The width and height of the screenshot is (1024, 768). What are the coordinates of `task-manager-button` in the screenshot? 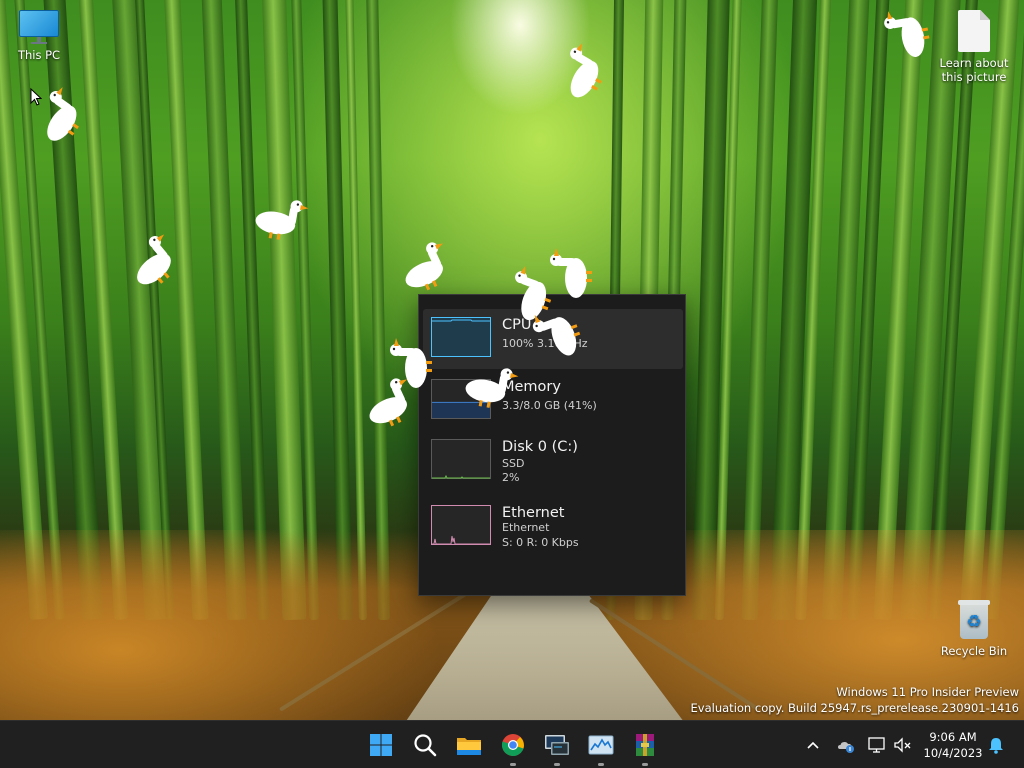 It's located at (601, 748).